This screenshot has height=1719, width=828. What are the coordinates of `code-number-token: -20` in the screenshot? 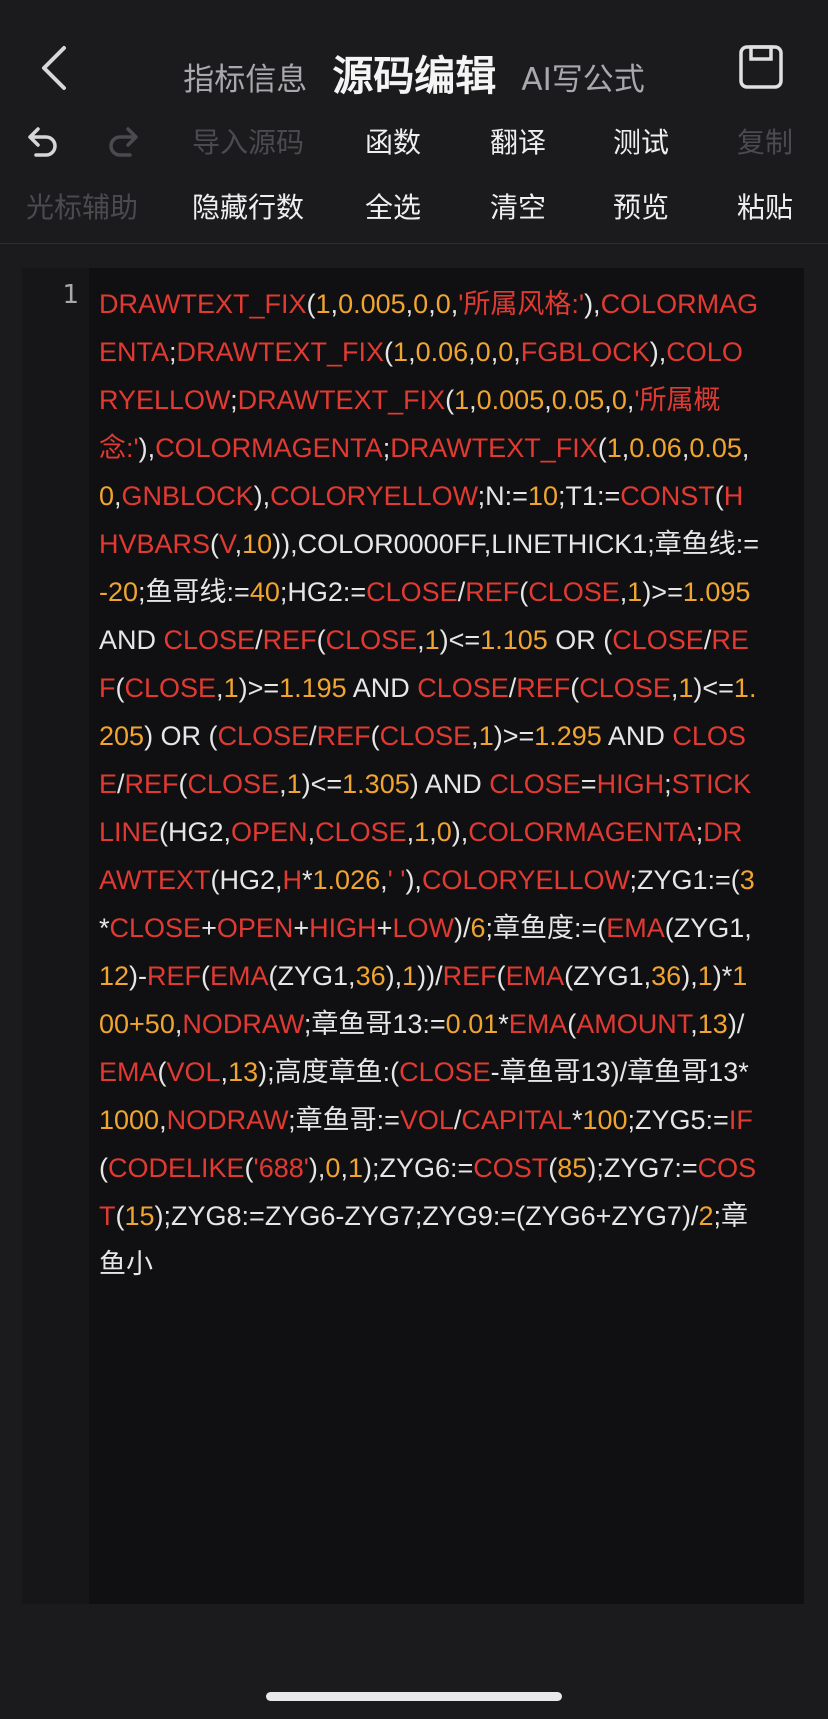 It's located at (119, 592).